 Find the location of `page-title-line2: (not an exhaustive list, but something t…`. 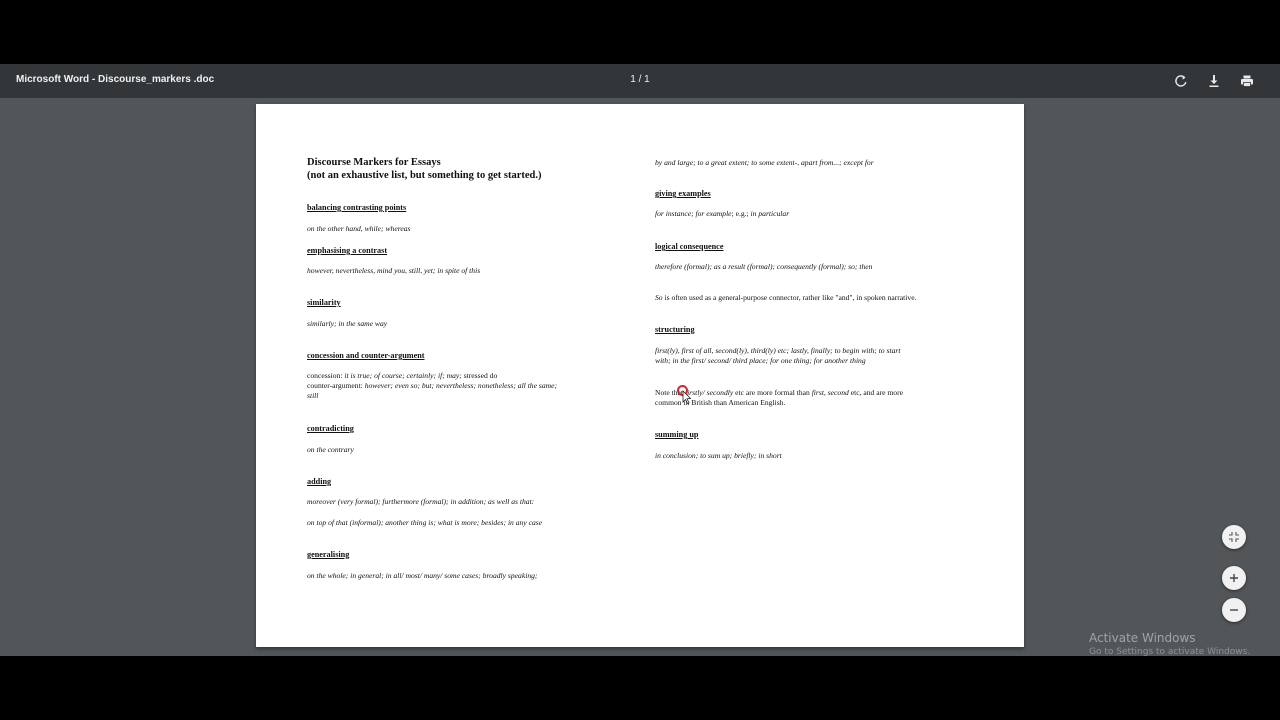

page-title-line2: (not an exhaustive list, but something t… is located at coordinates (424, 175).